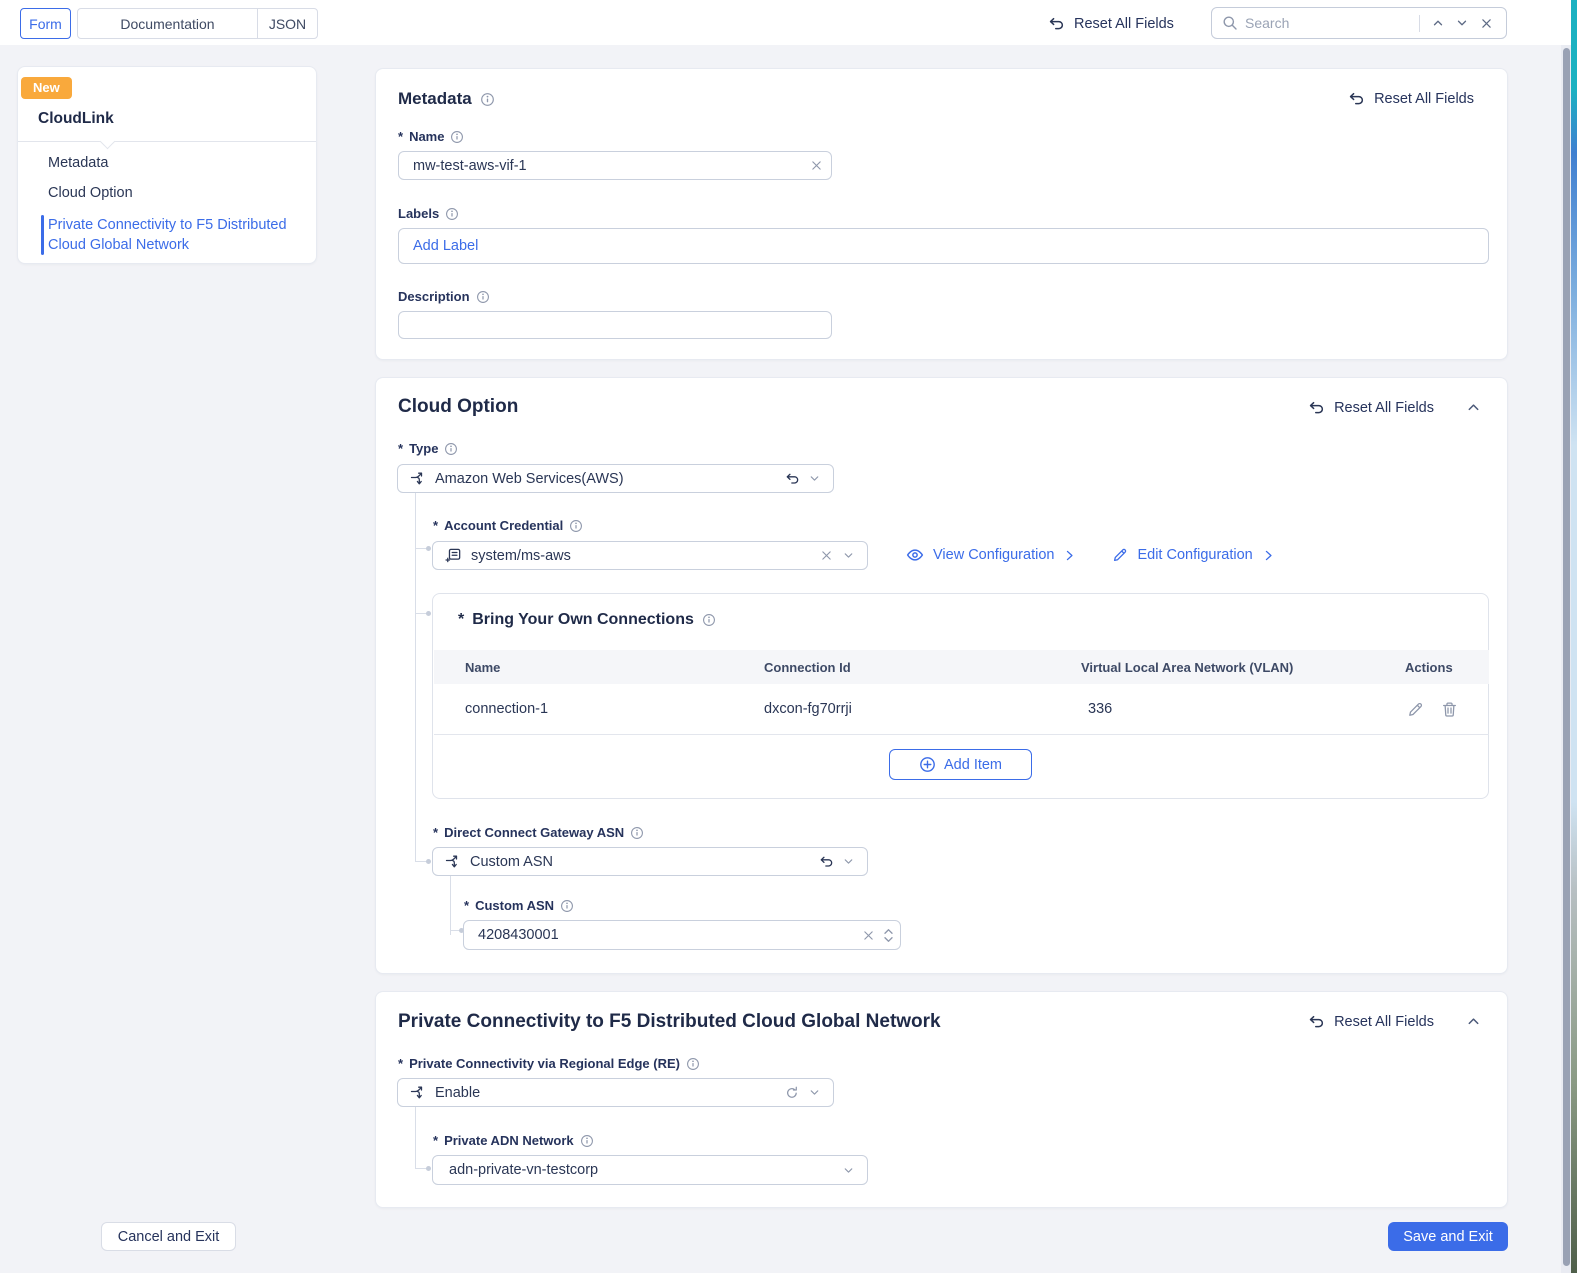  What do you see at coordinates (419, 213) in the screenshot?
I see `labels-label: Labels` at bounding box center [419, 213].